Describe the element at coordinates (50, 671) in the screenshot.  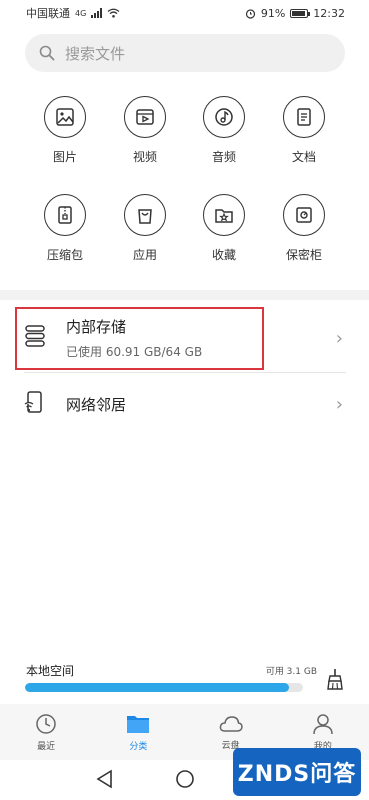
I see `local-space-title: 本地空间` at that location.